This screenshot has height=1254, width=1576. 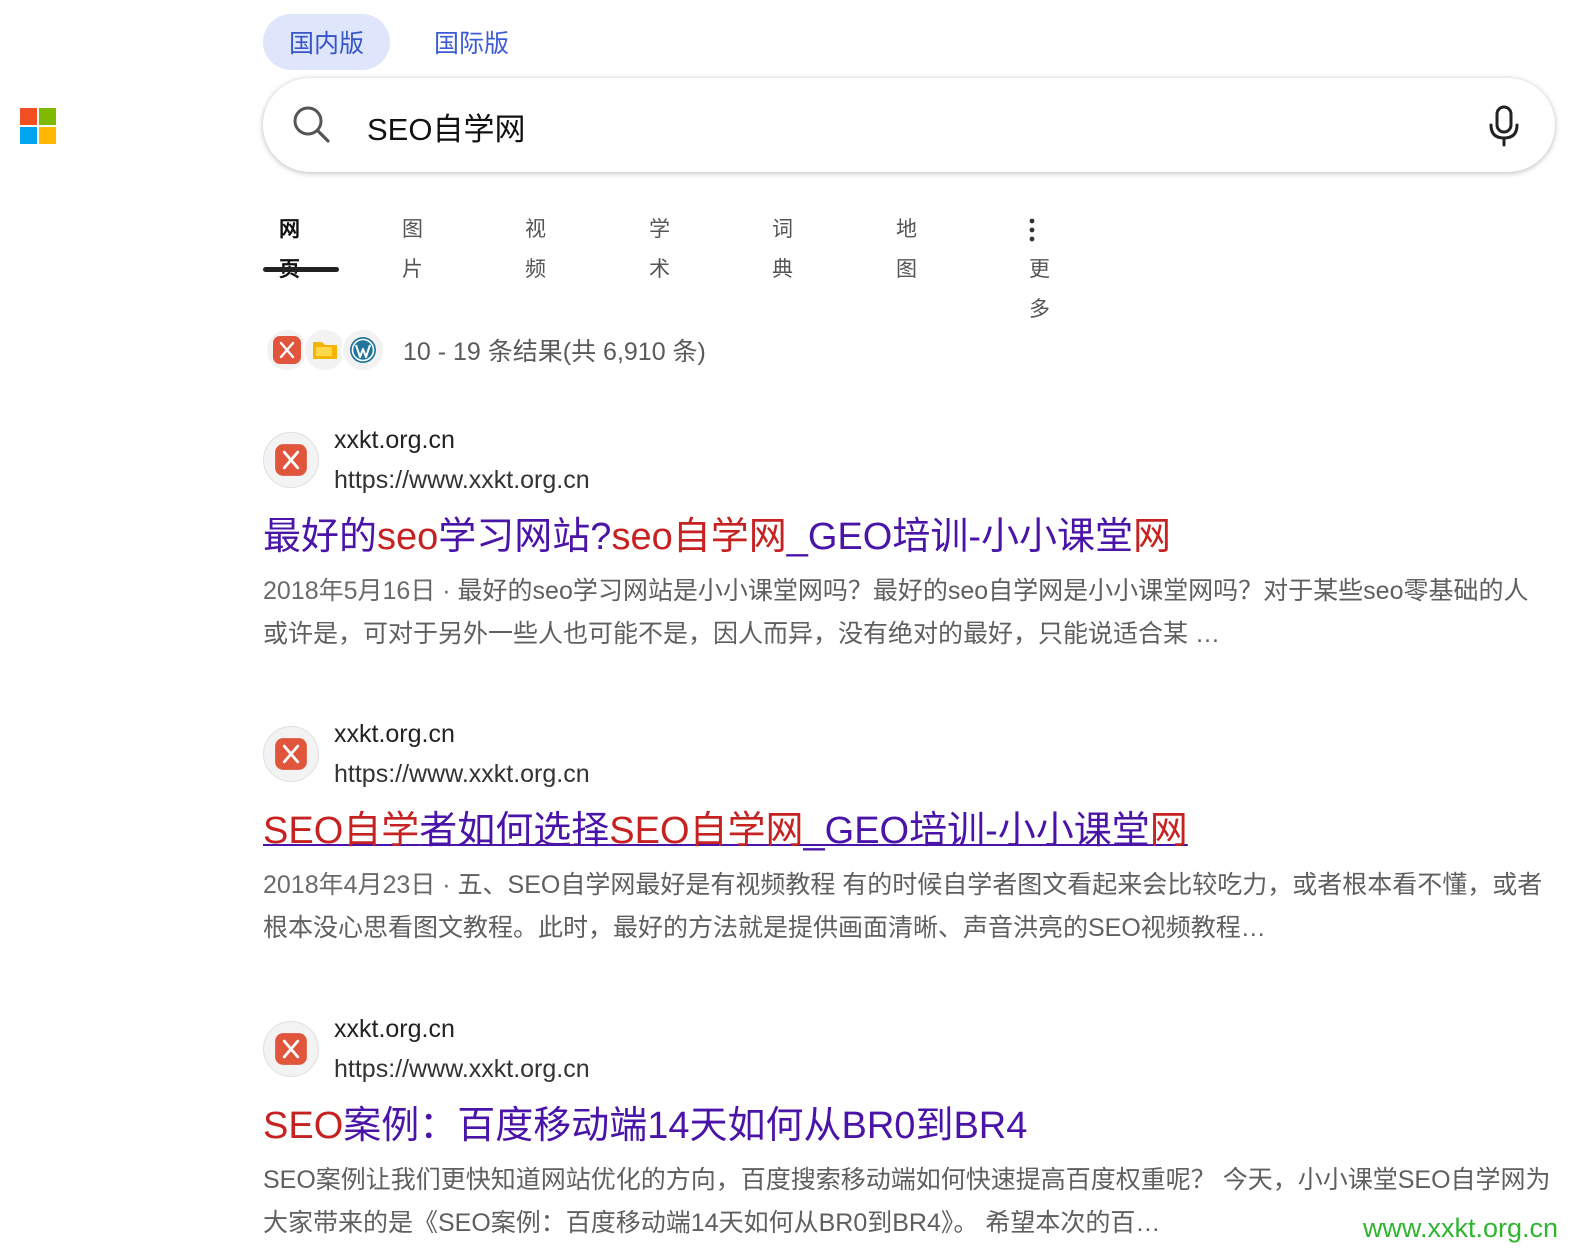 What do you see at coordinates (706, 831) in the screenshot?
I see `title-highlight: SEO自学网` at bounding box center [706, 831].